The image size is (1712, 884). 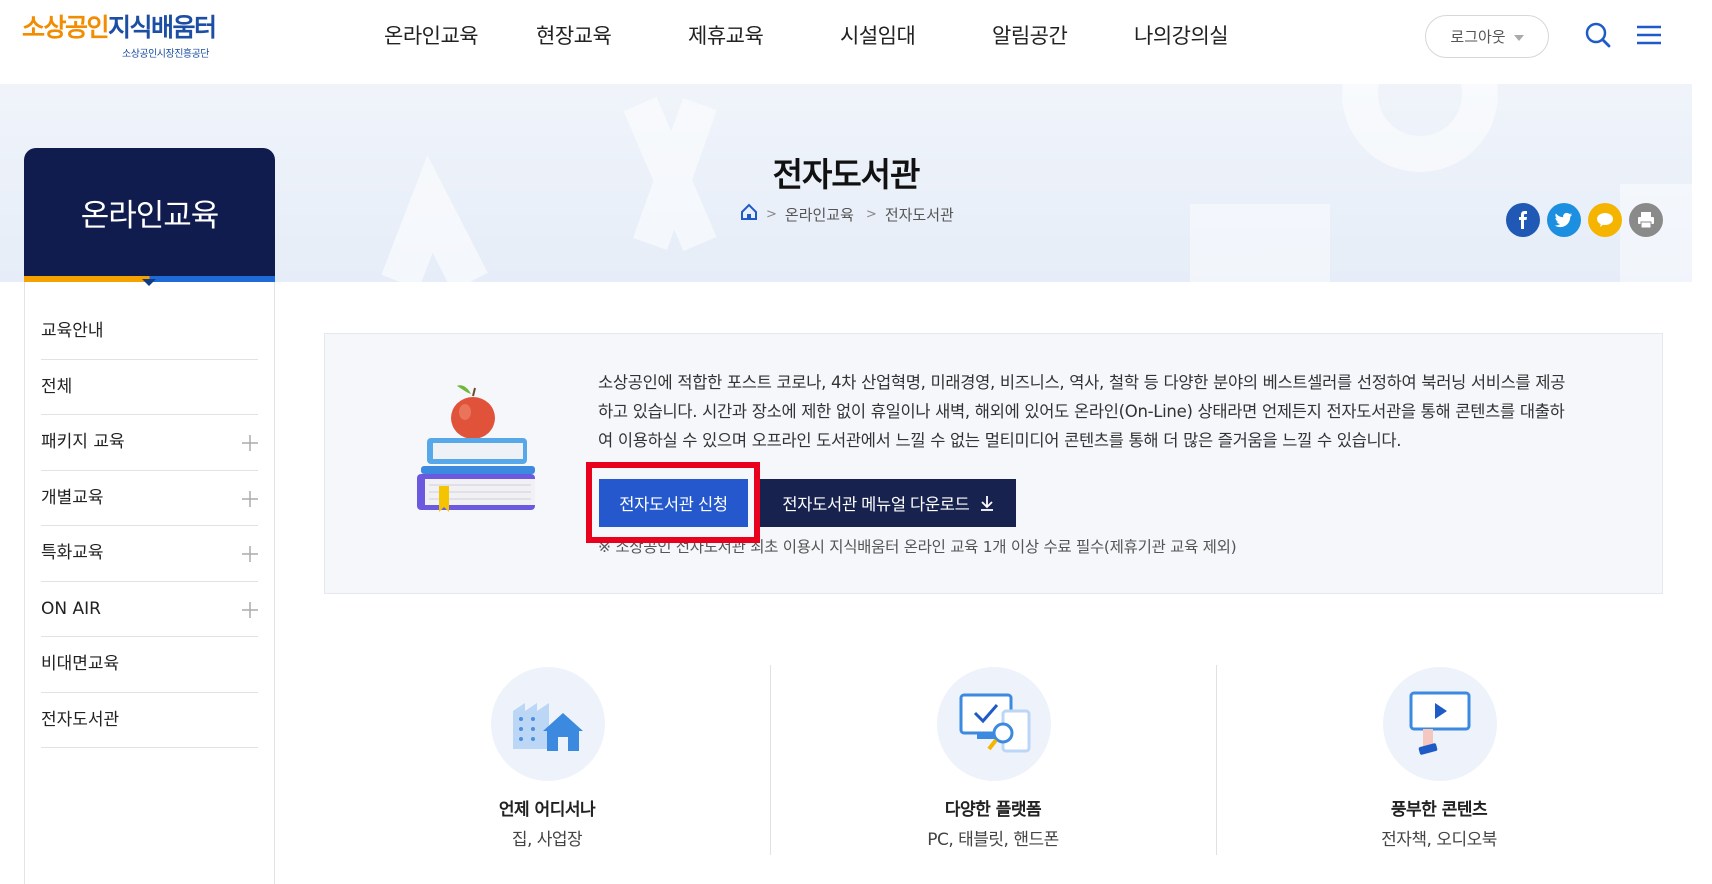 What do you see at coordinates (993, 810) in the screenshot?
I see `feature-title: 다양한 플랫폼` at bounding box center [993, 810].